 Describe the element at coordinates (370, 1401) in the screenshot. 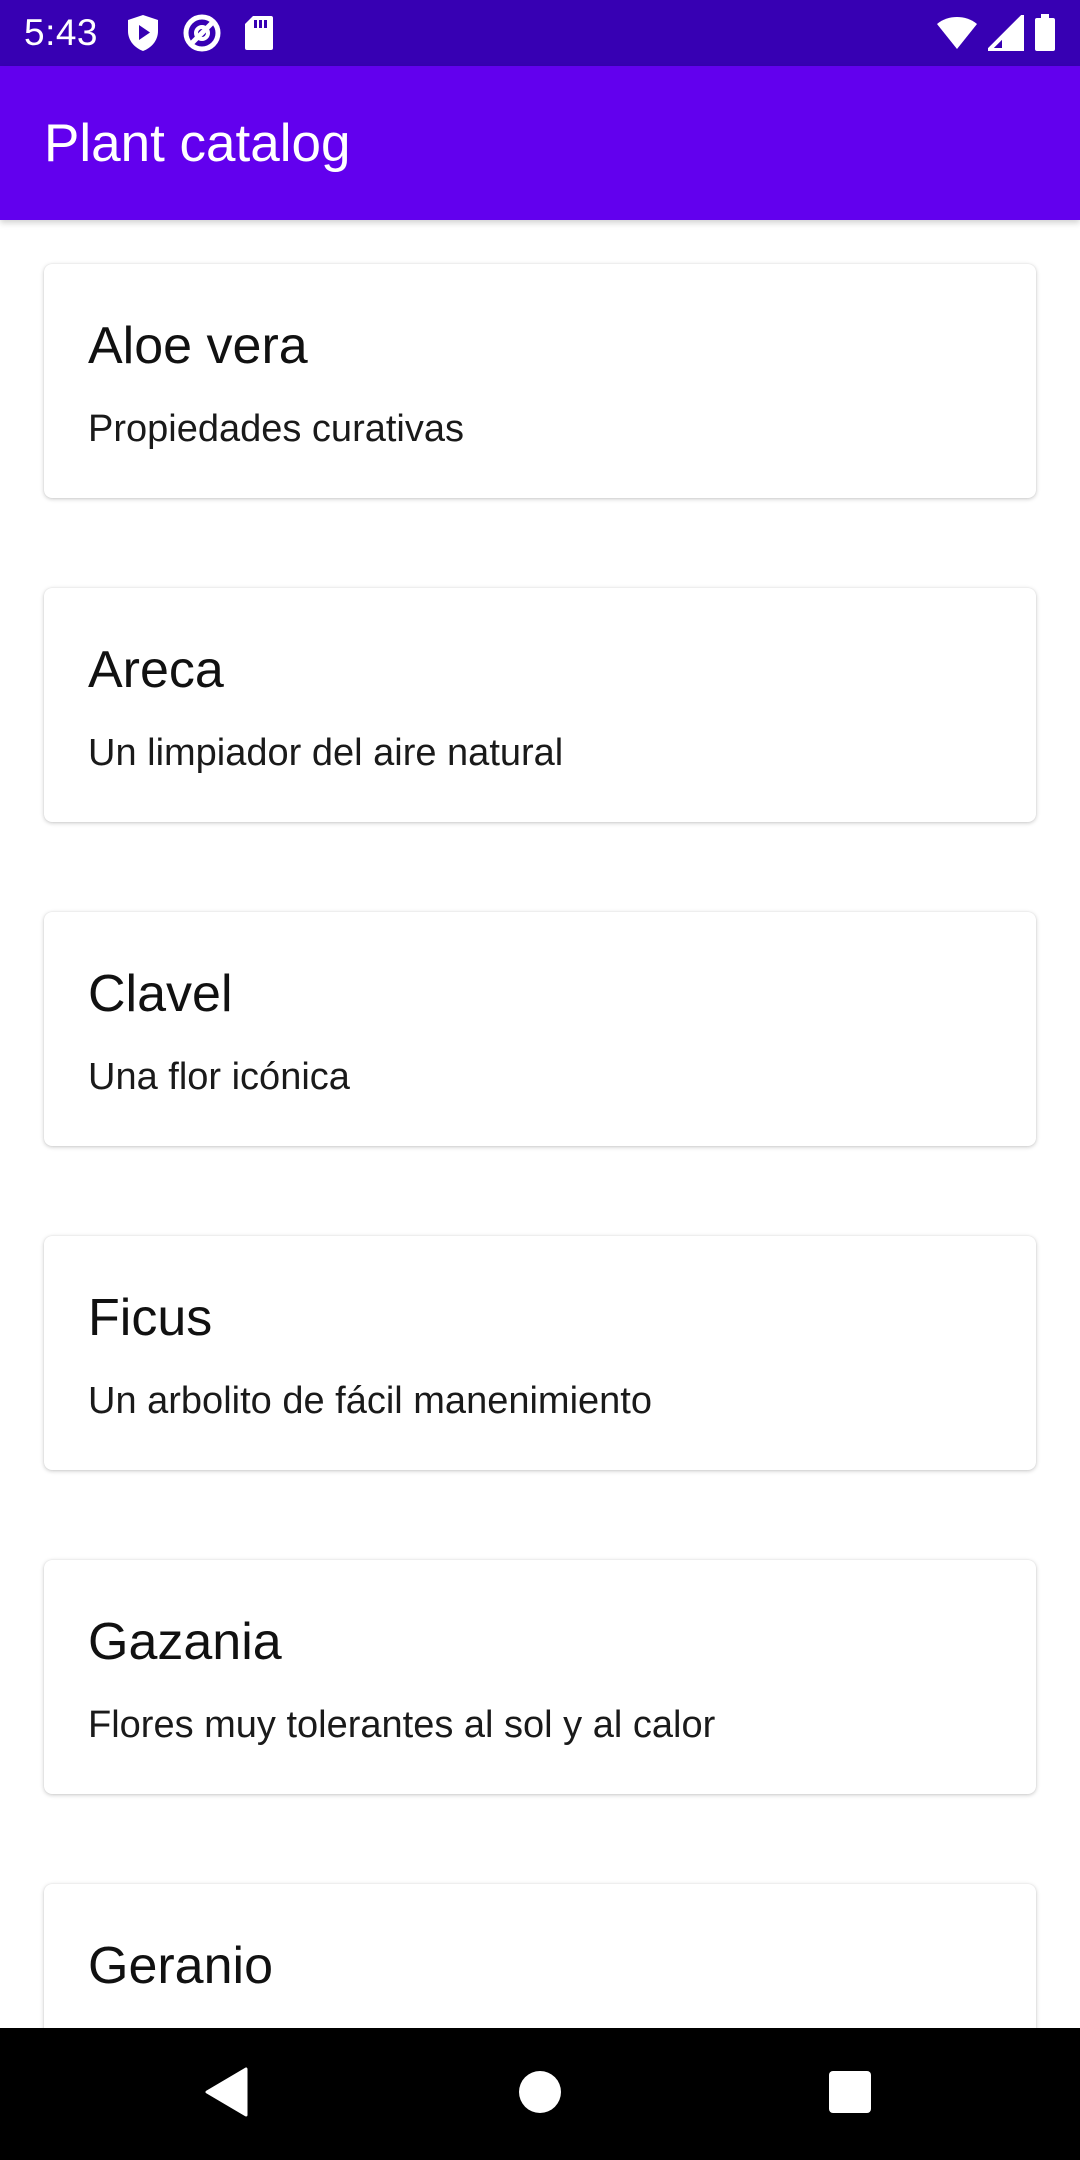

I see `plant-description: Un arbolito de fácil manenimiento` at that location.